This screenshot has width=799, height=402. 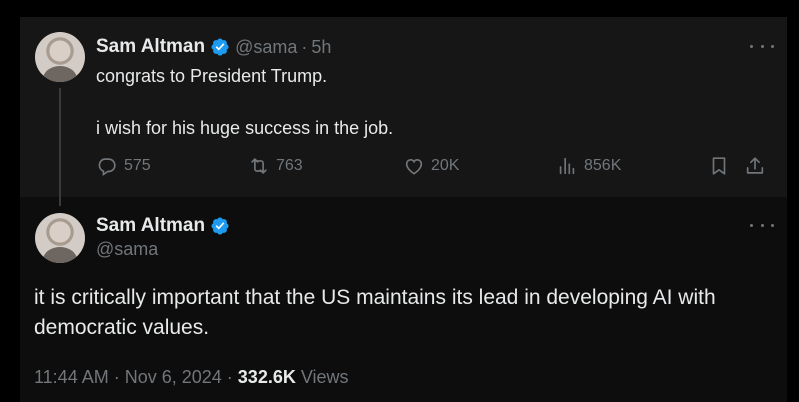 I want to click on like-button: 20K, so click(x=431, y=166).